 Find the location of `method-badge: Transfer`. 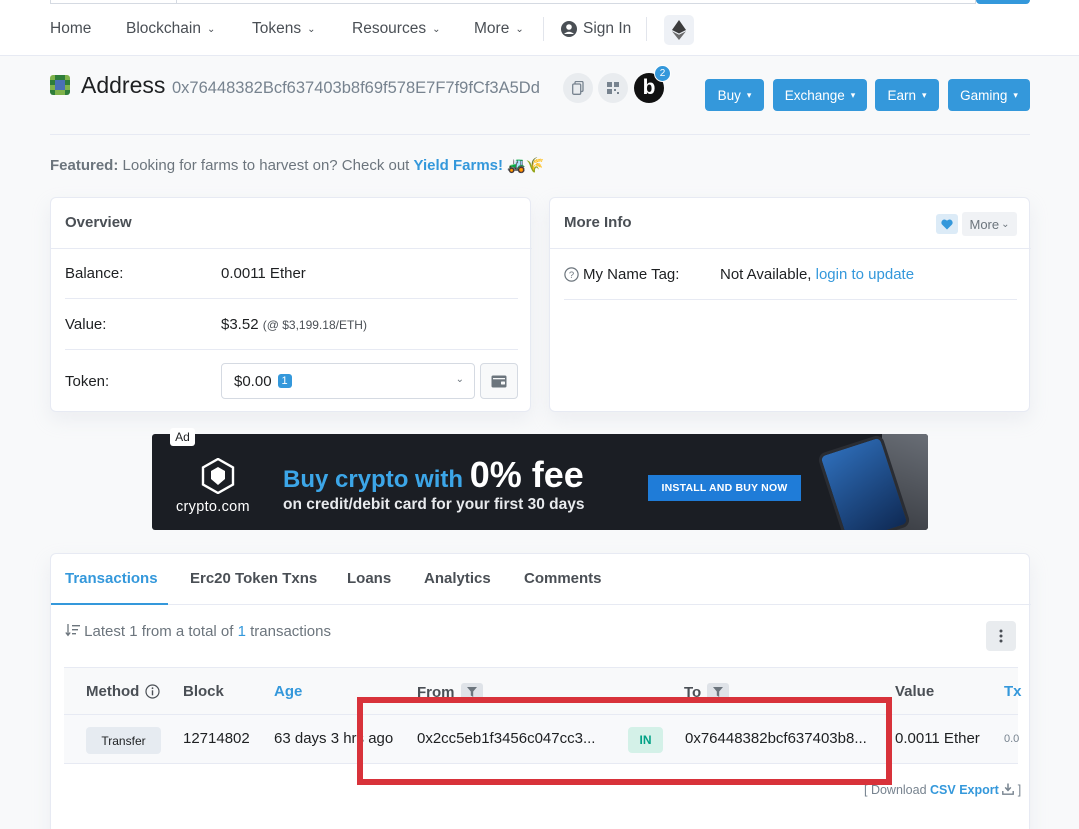

method-badge: Transfer is located at coordinates (123, 740).